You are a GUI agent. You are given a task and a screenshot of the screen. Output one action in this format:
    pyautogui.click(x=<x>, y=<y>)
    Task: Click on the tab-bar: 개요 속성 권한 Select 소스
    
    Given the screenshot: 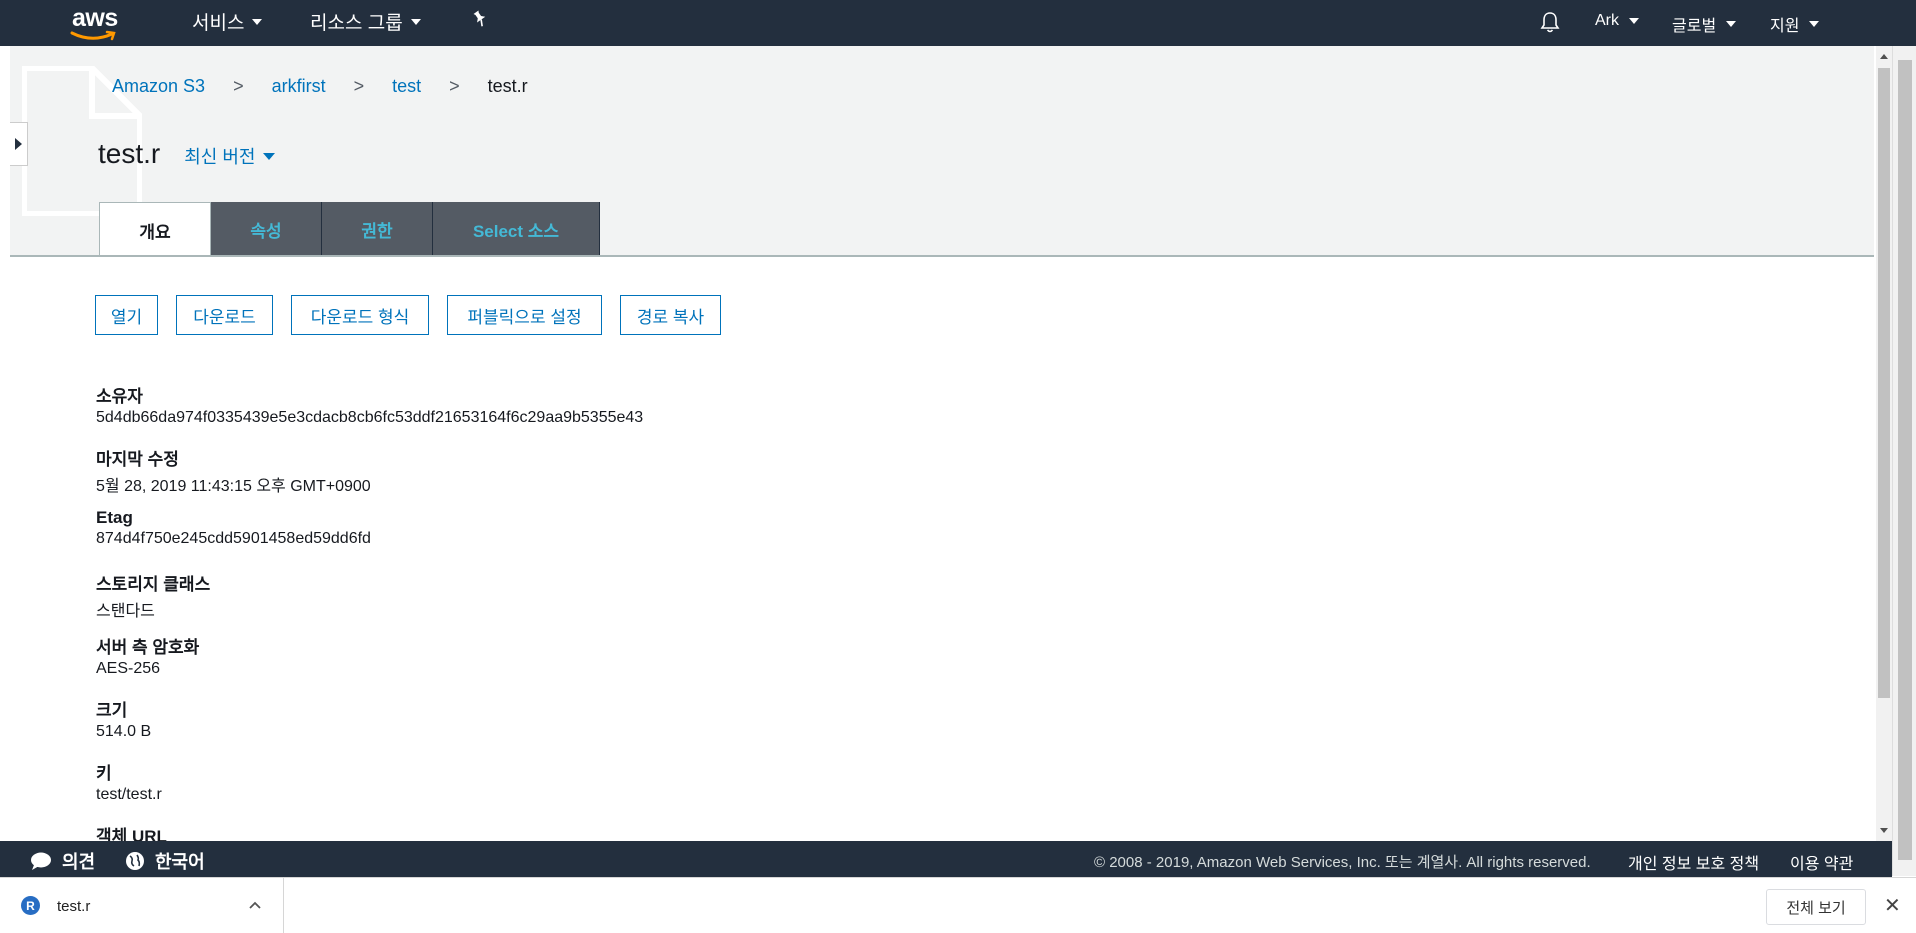 What is the action you would take?
    pyautogui.click(x=349, y=229)
    